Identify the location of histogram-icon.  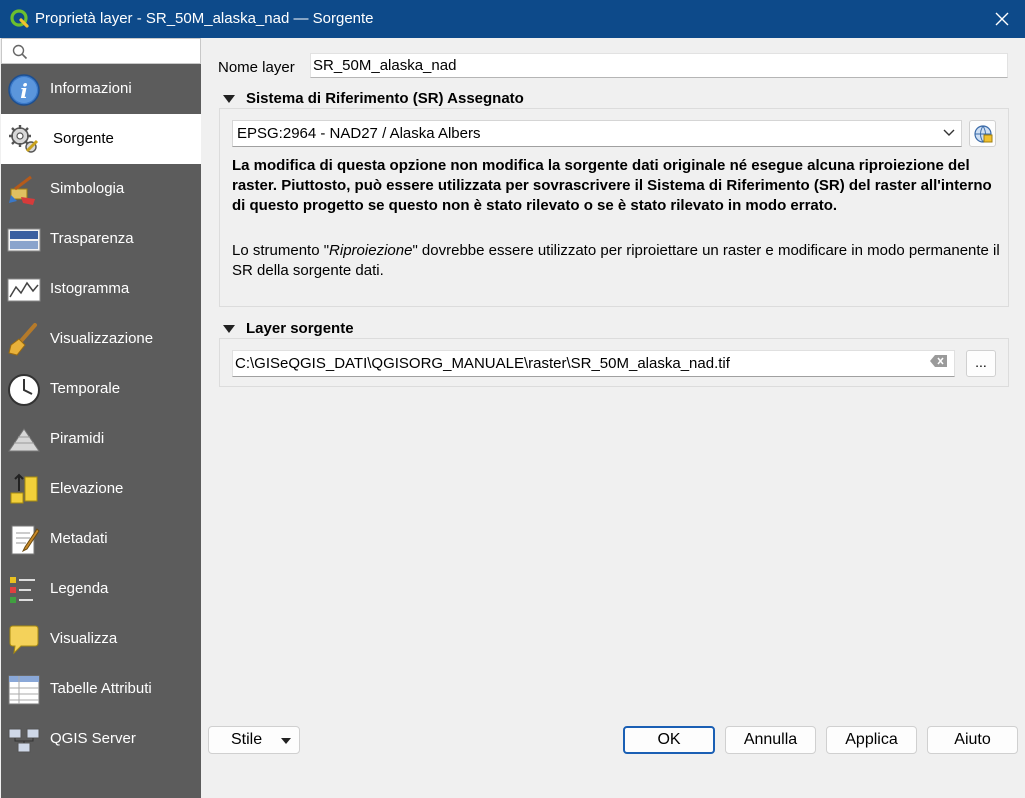
(24, 290).